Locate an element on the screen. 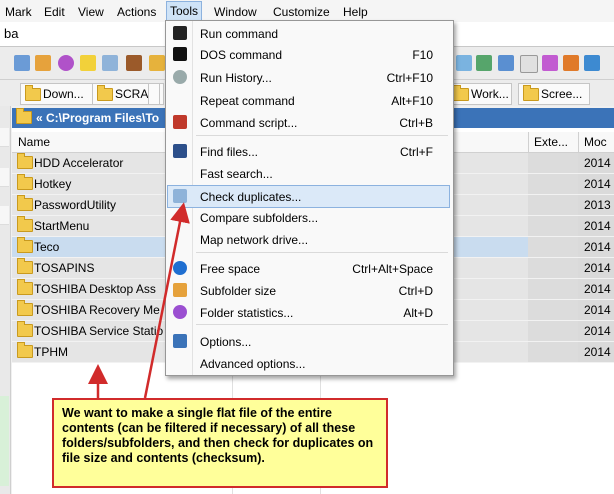  menu-item-folder-statistics: Folder statistics... Alt+D is located at coordinates (308, 312).